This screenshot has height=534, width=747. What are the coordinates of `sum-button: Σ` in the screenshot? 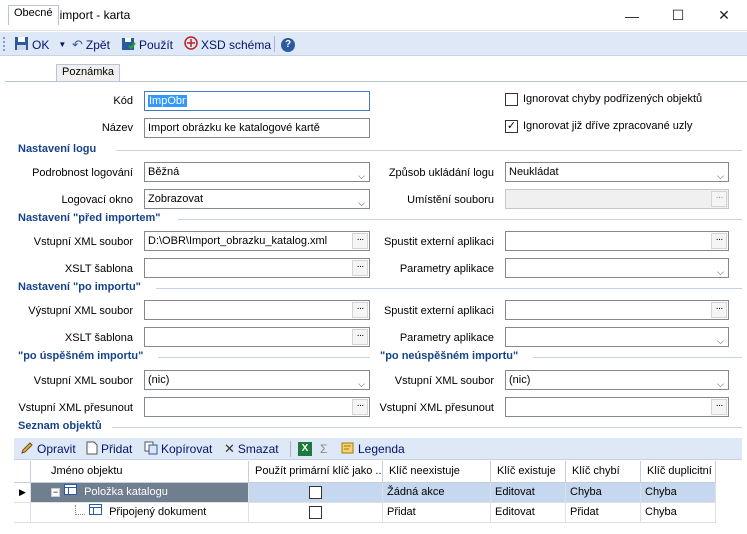 It's located at (323, 449).